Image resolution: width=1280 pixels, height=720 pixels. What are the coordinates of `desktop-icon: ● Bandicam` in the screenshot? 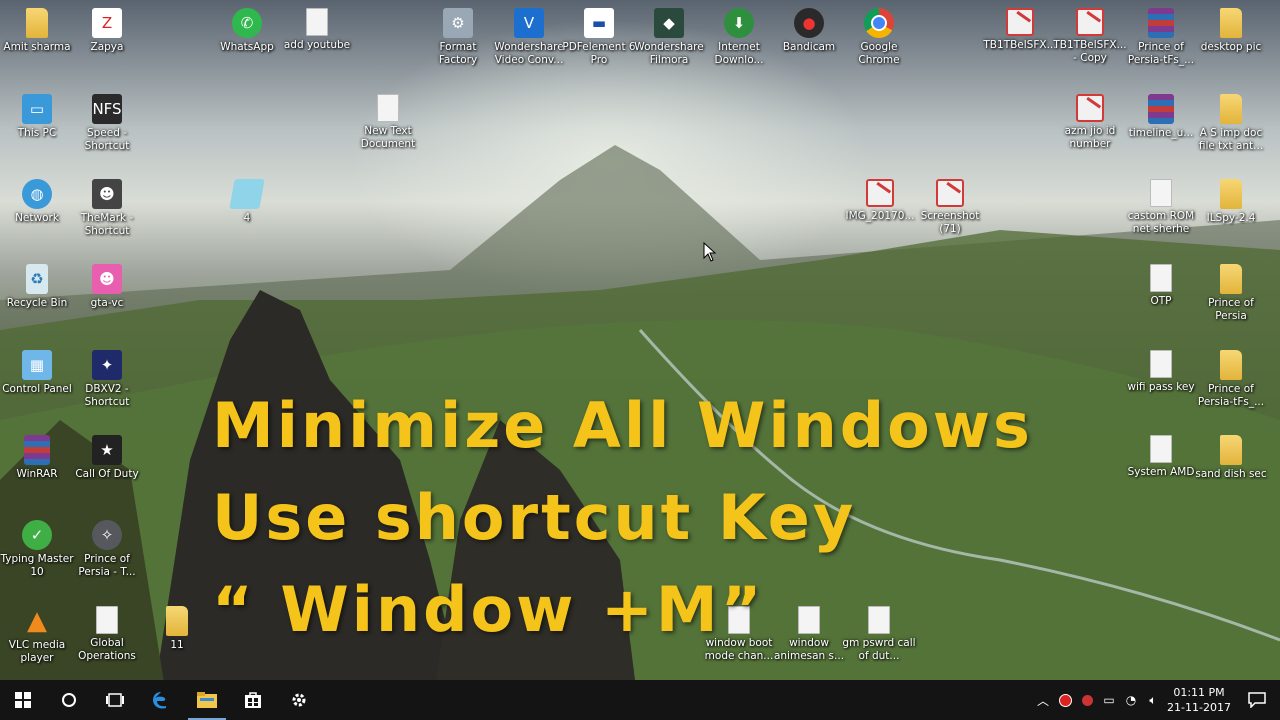 It's located at (809, 42).